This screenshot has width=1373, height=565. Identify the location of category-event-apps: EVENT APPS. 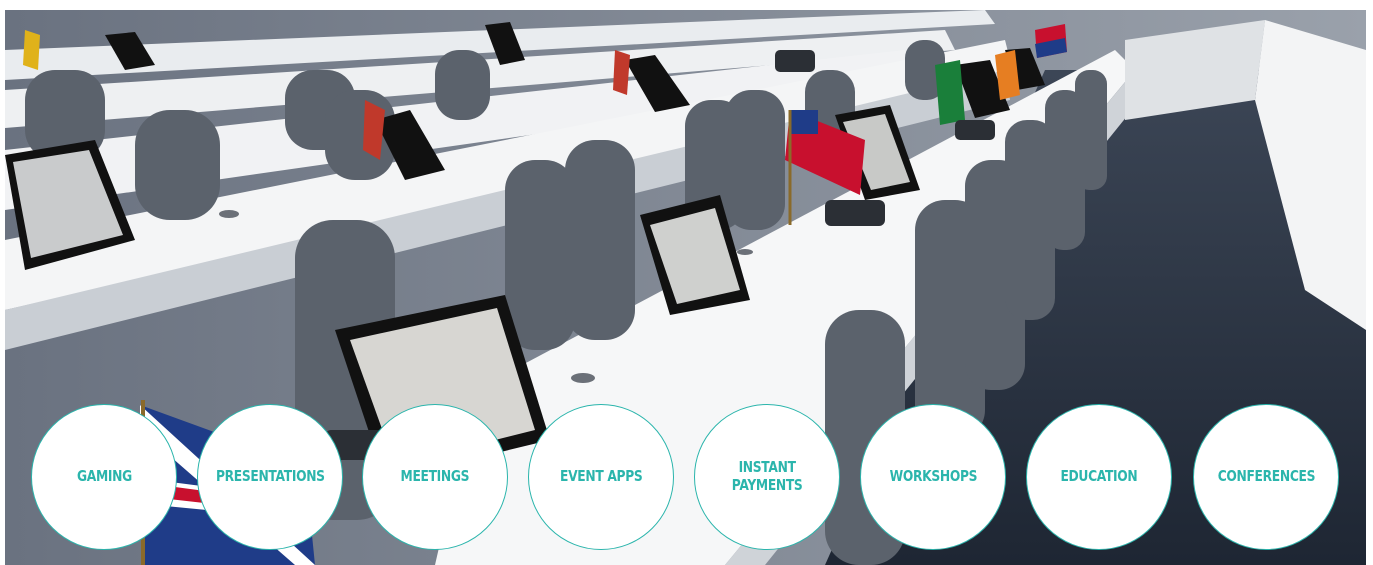
(601, 477).